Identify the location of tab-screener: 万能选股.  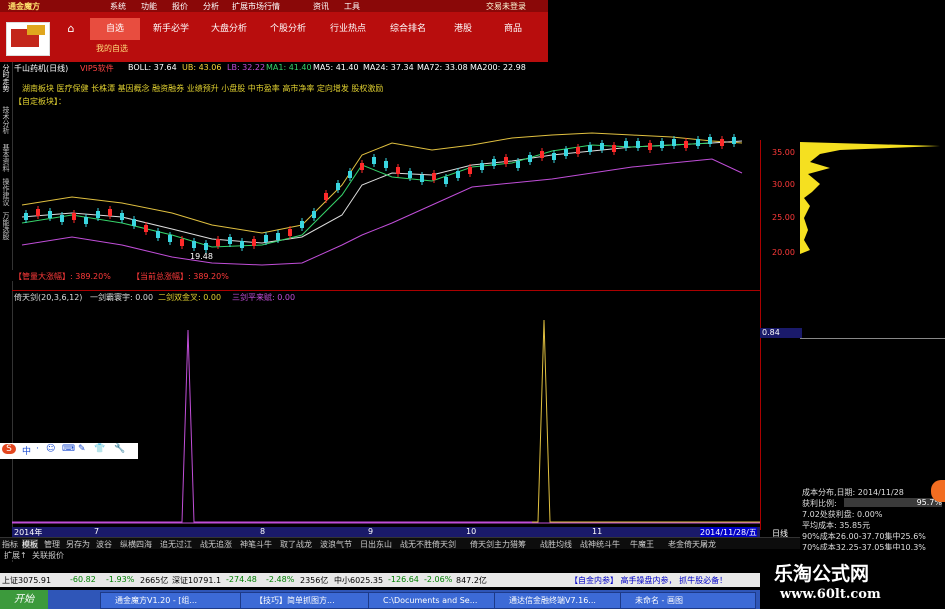
(6, 226).